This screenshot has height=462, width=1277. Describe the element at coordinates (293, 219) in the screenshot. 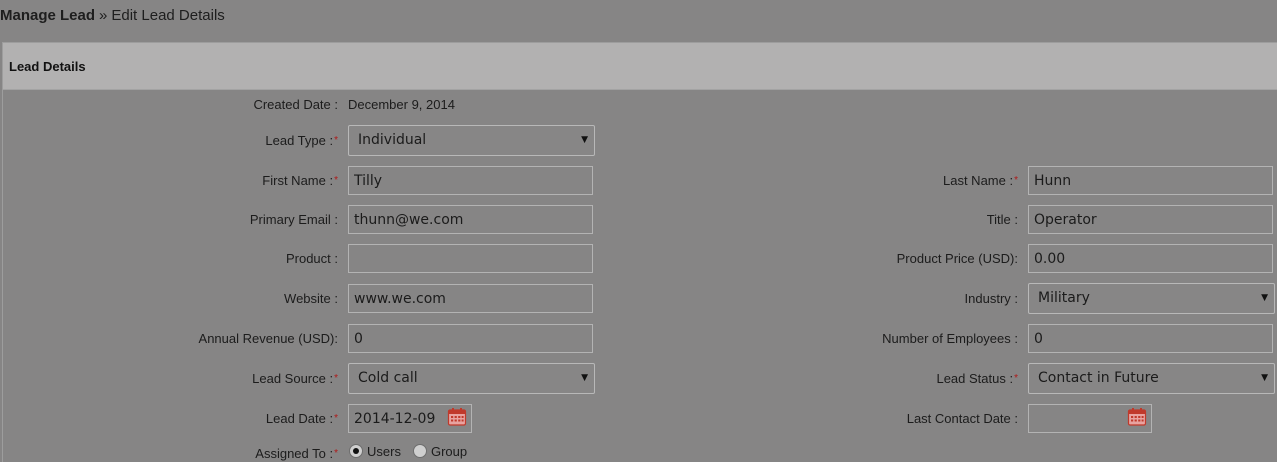

I see `primary-email-label: Primary Email :` at that location.